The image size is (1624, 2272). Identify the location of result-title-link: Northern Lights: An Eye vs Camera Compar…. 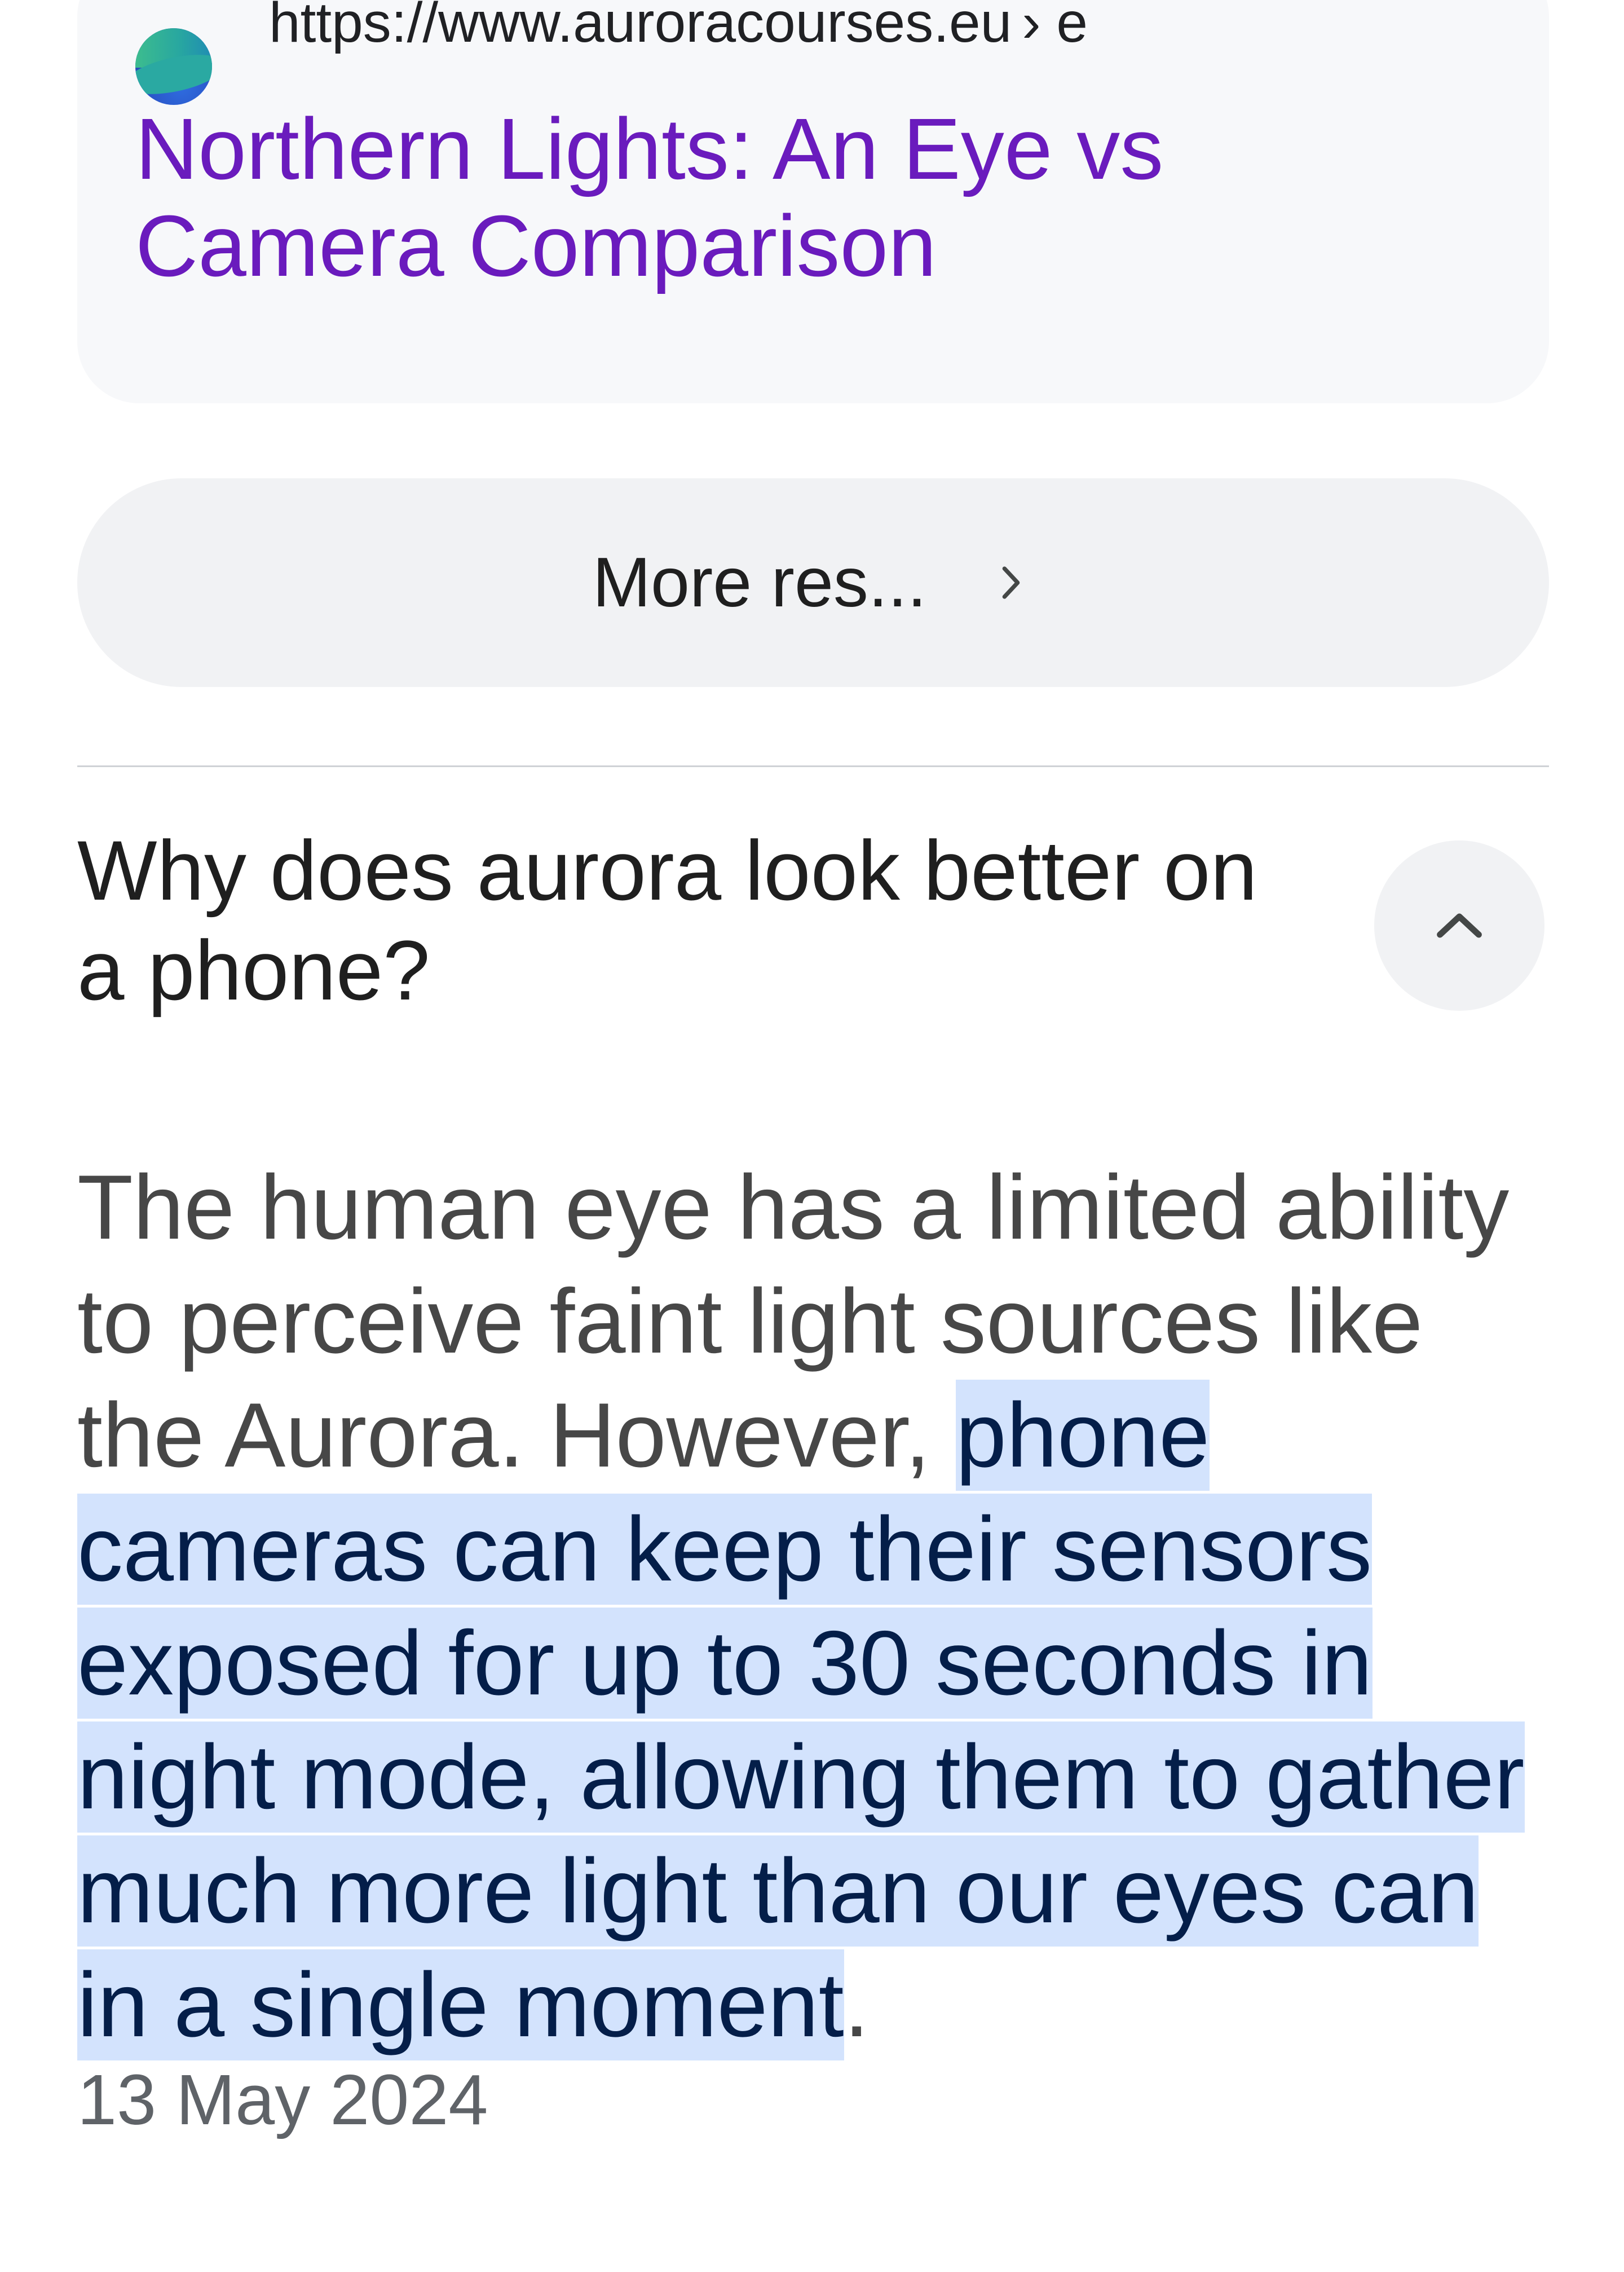
(755, 197).